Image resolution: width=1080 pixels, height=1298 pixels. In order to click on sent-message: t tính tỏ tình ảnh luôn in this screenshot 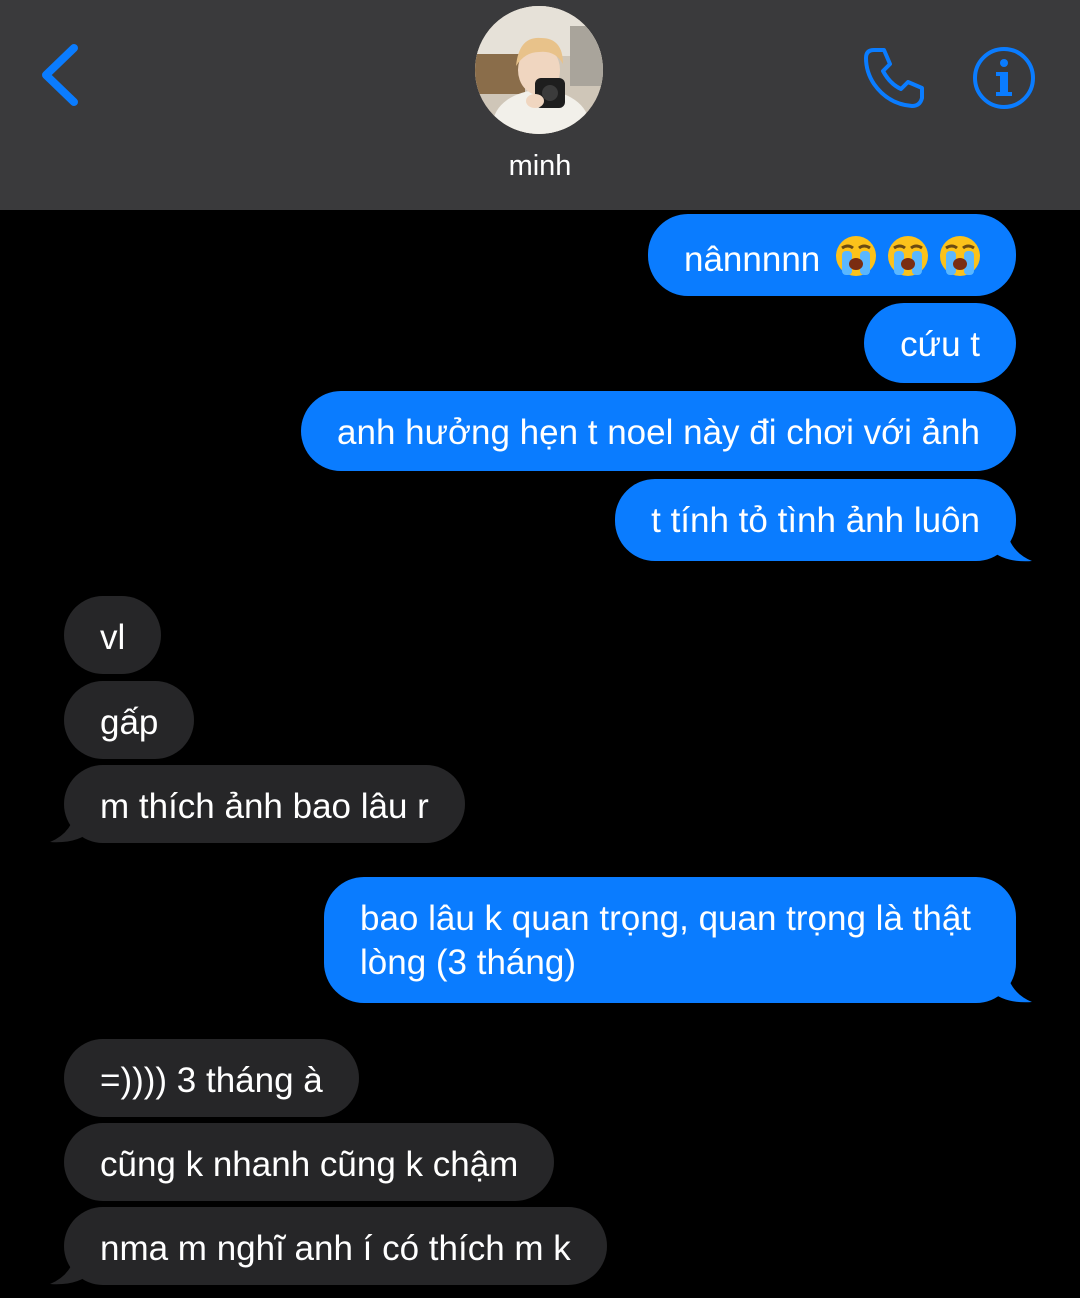, I will do `click(815, 520)`.